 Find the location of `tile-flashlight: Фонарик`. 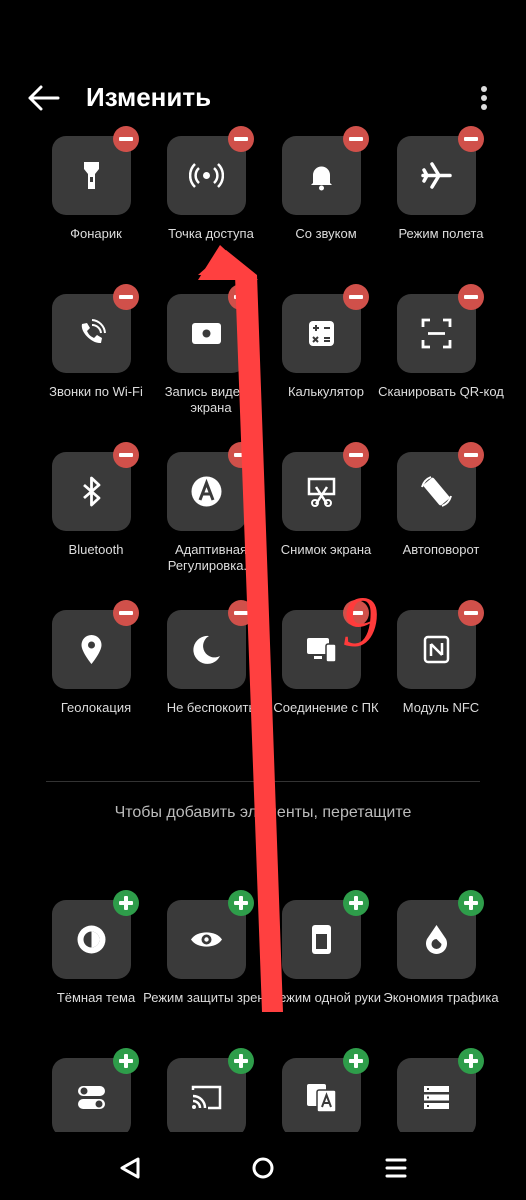

tile-flashlight: Фонарик is located at coordinates (95, 201).